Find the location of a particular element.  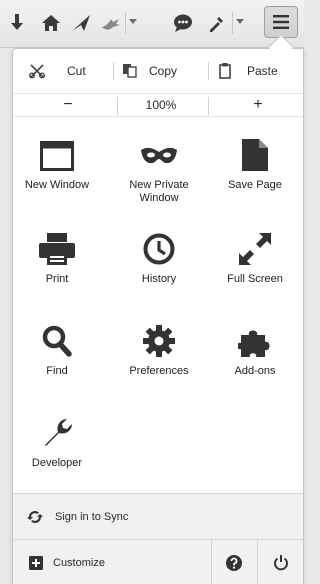

history-clock-icon is located at coordinates (159, 247).